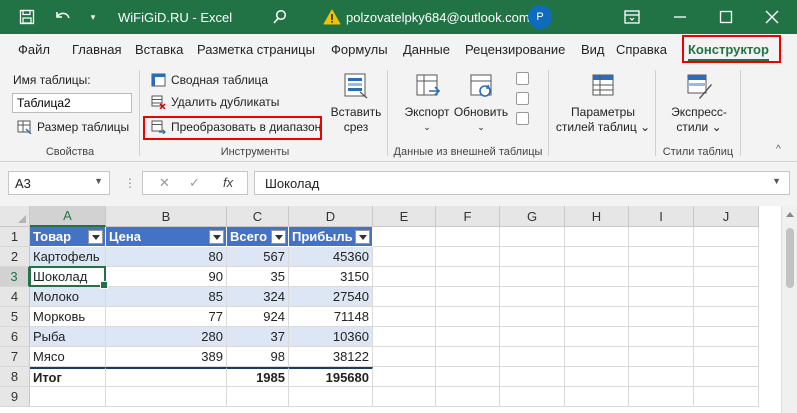  Describe the element at coordinates (468, 317) in the screenshot. I see `cell-f5` at that location.